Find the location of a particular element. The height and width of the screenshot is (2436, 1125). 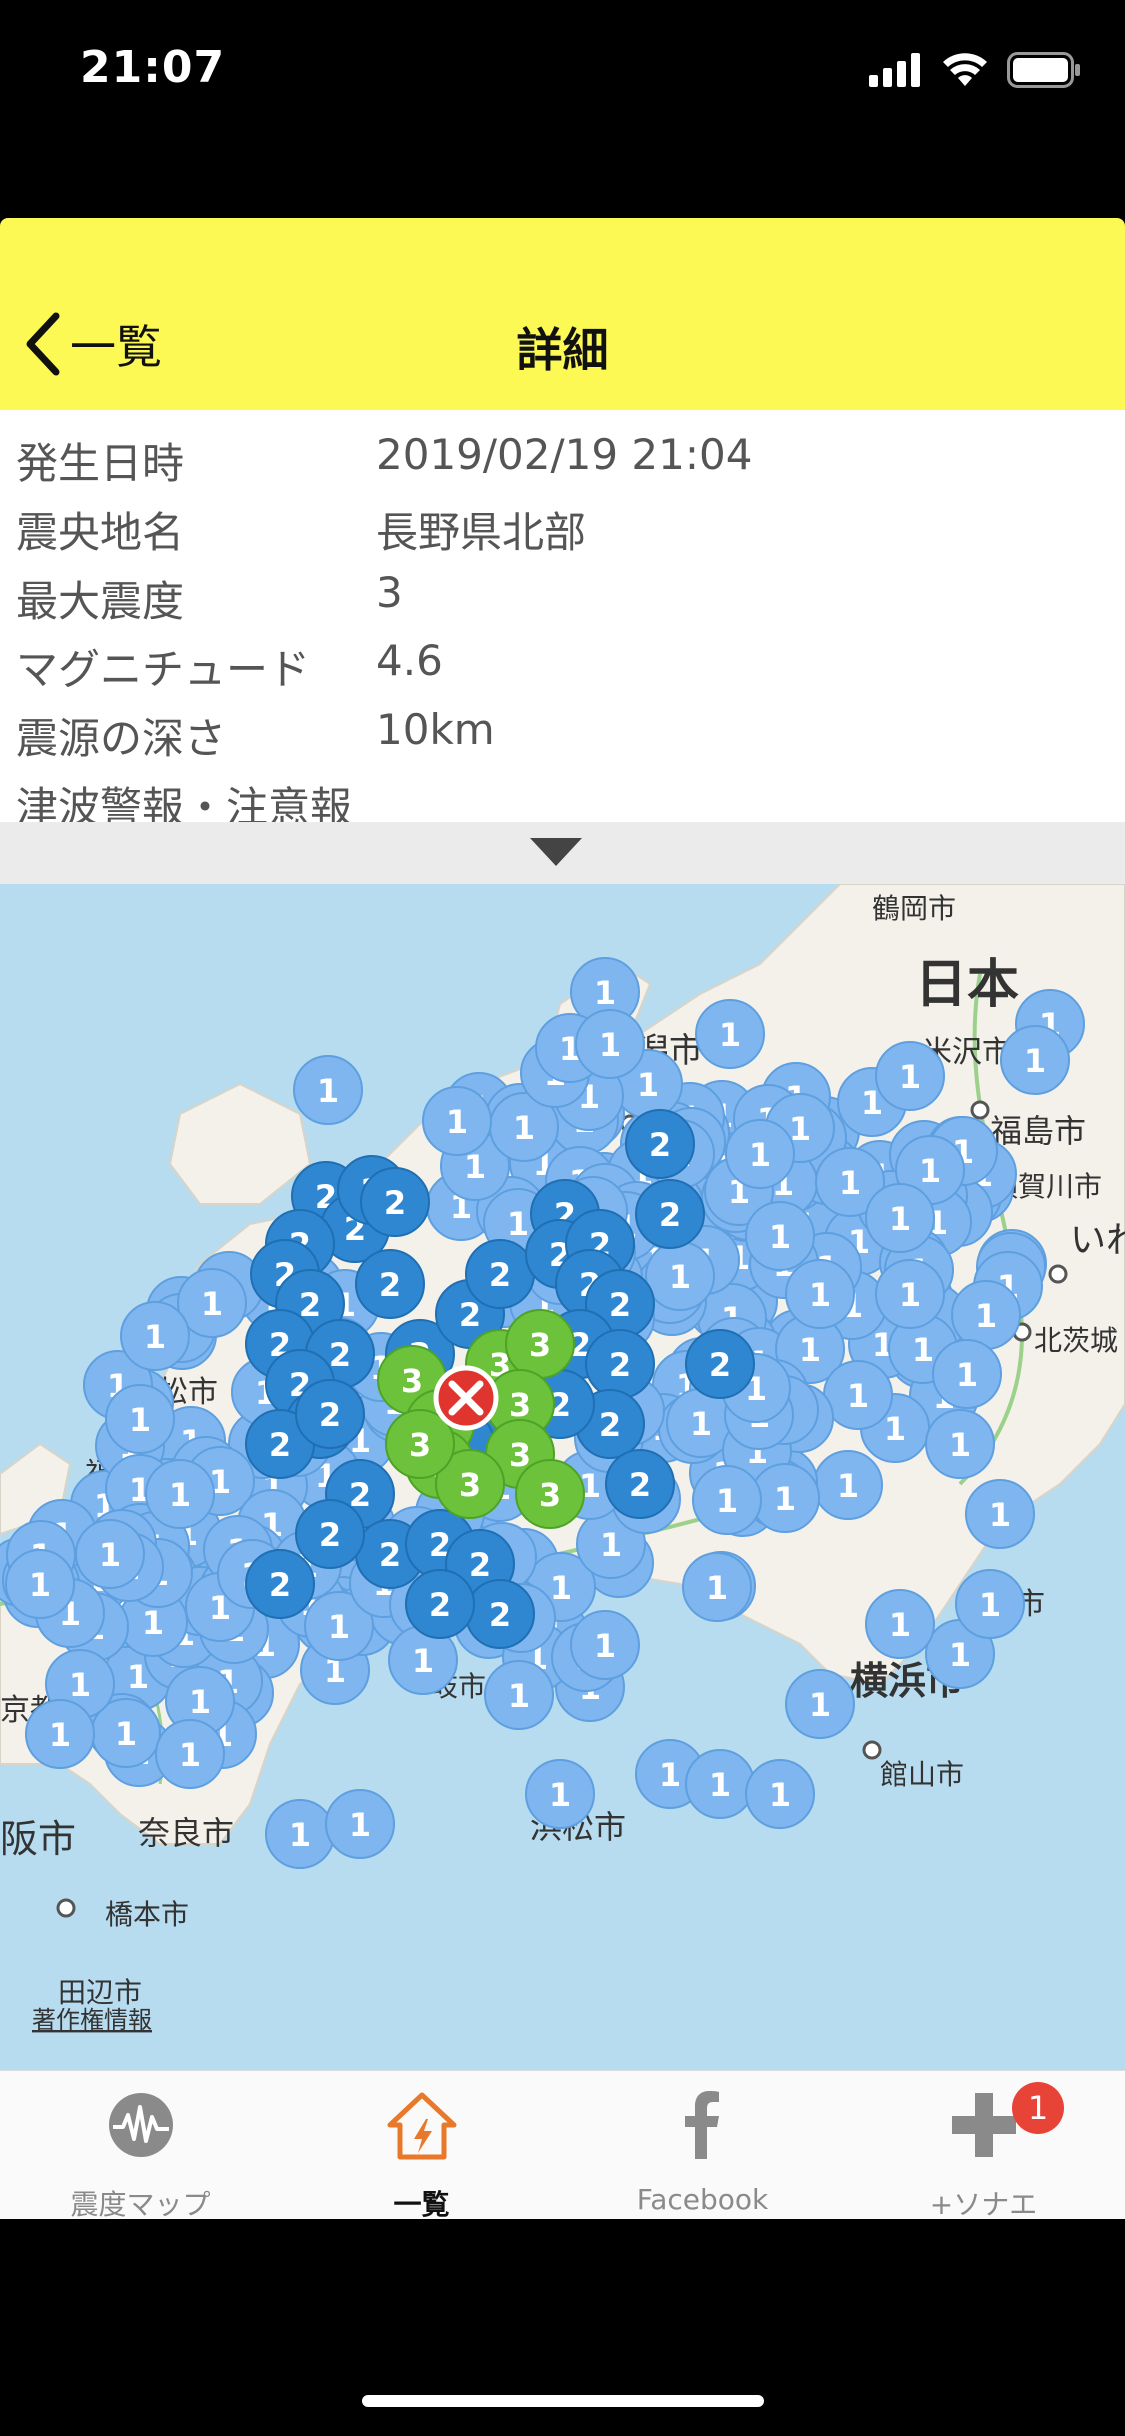

epicenter-marker is located at coordinates (466, 1398).